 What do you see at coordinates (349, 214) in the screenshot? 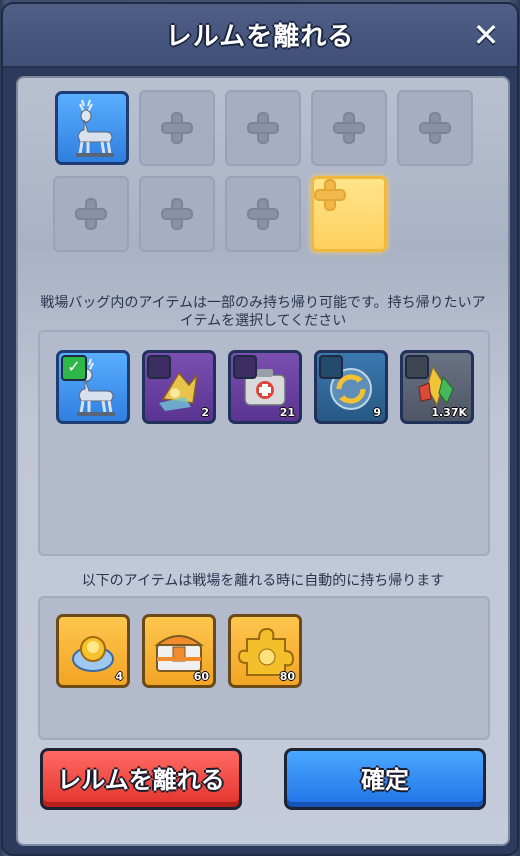
I see `empty-slot-highlighted` at bounding box center [349, 214].